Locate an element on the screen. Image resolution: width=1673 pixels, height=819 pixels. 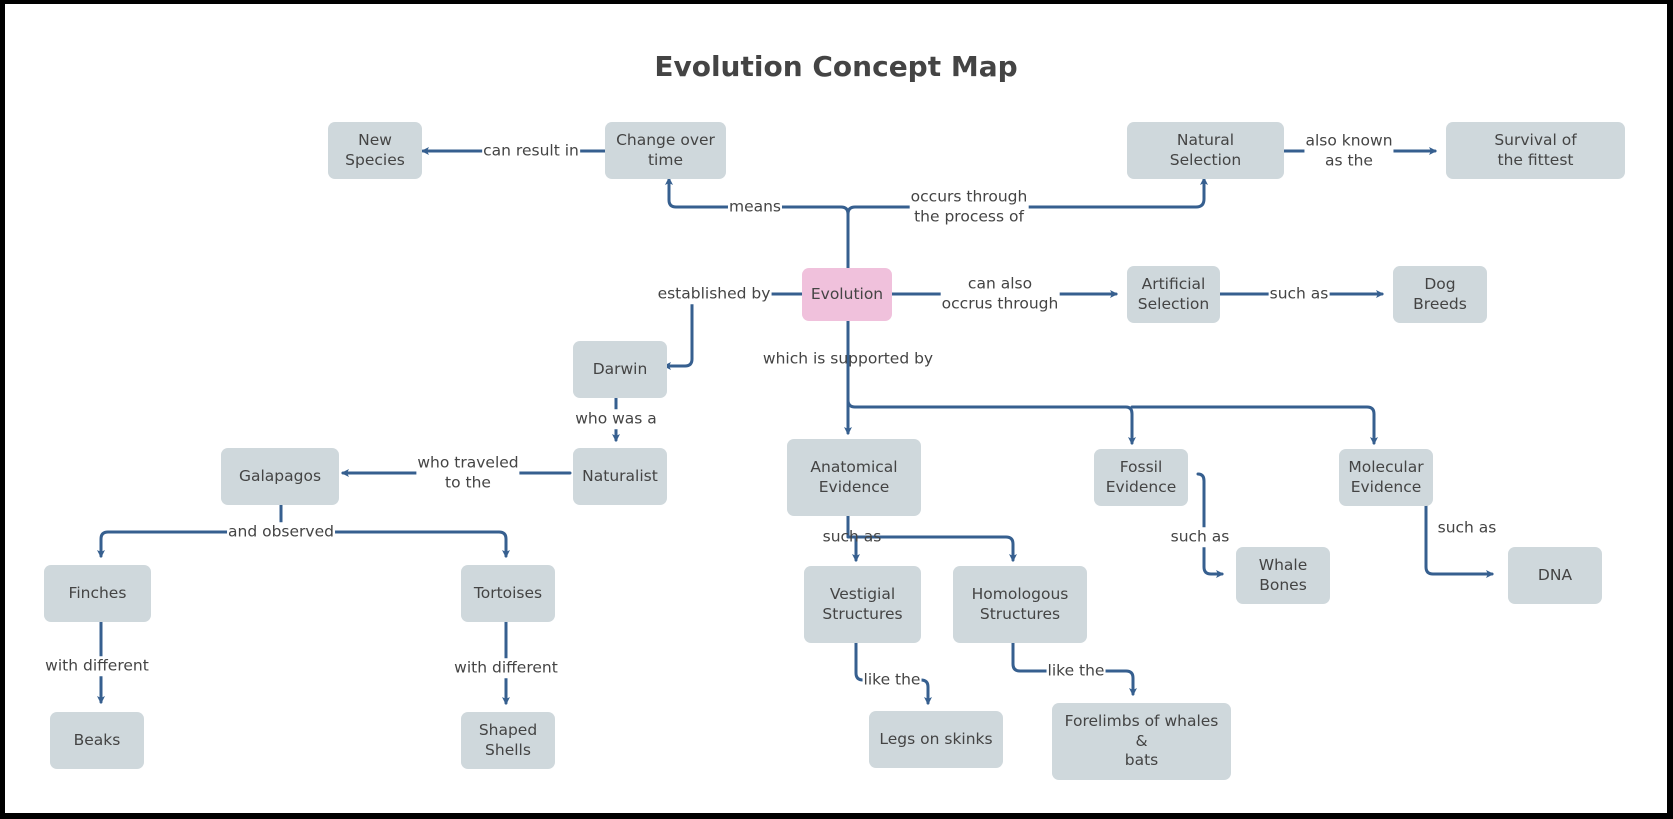
edge-supported-molecular is located at coordinates (1254, 425).